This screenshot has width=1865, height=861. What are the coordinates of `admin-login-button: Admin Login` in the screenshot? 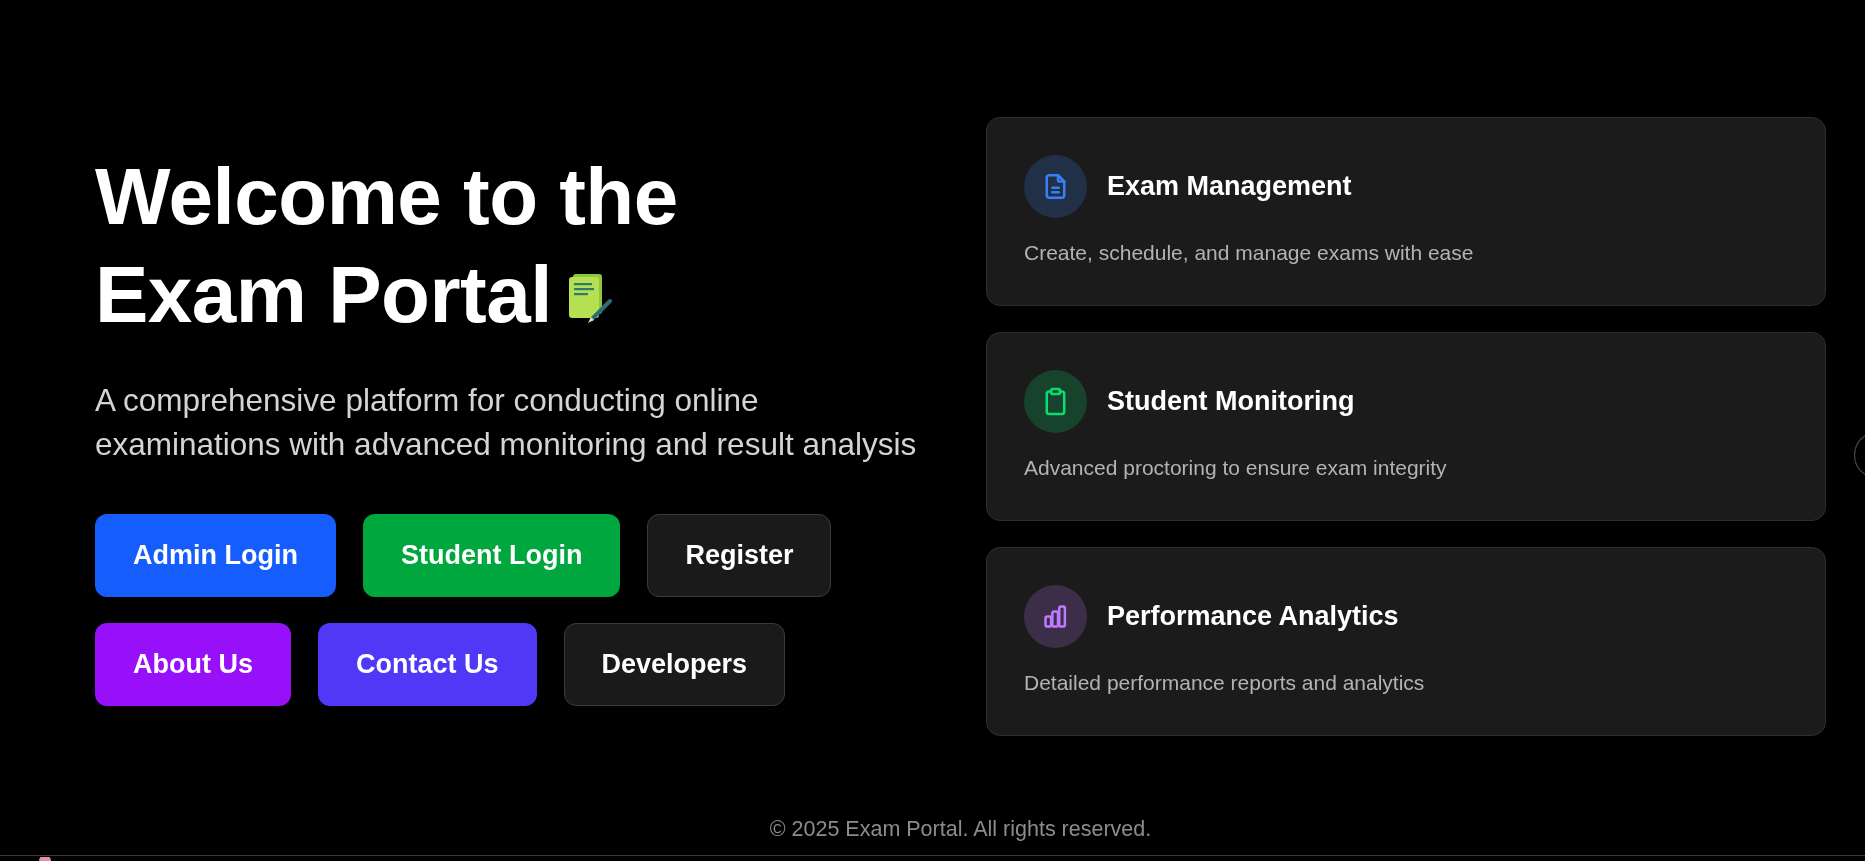 It's located at (215, 555).